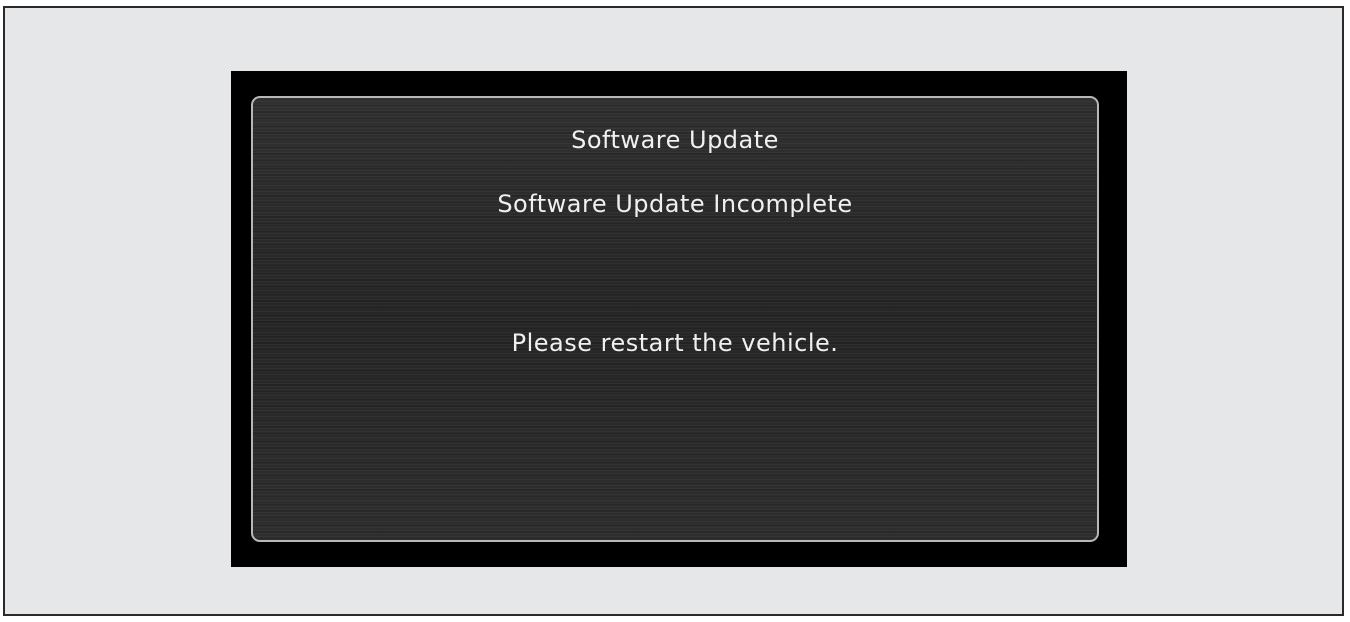 The image size is (1350, 622). Describe the element at coordinates (673, 6) in the screenshot. I see `cropped-heading-banner` at that location.